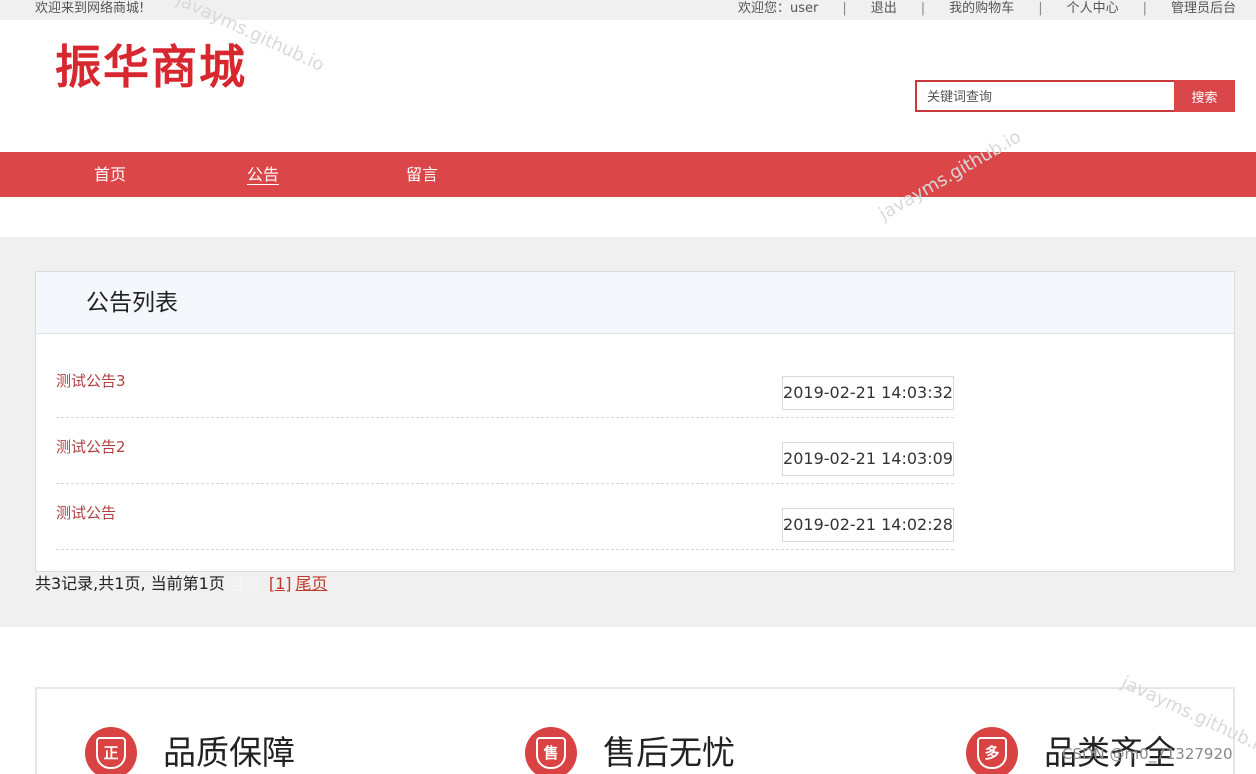  What do you see at coordinates (1203, 8) in the screenshot?
I see `admin-link: 管理员后台` at bounding box center [1203, 8].